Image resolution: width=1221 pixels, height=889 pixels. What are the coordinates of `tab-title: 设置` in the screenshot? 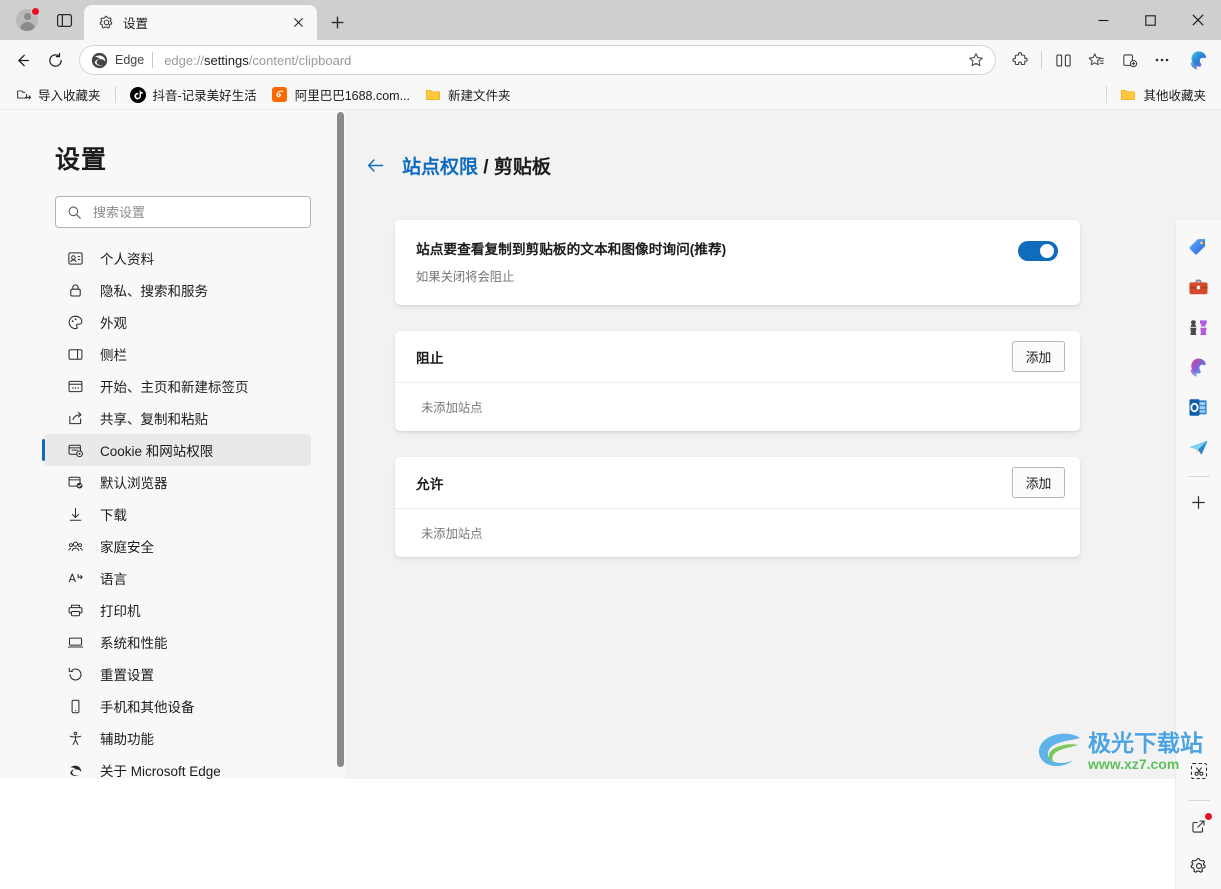 It's located at (136, 24).